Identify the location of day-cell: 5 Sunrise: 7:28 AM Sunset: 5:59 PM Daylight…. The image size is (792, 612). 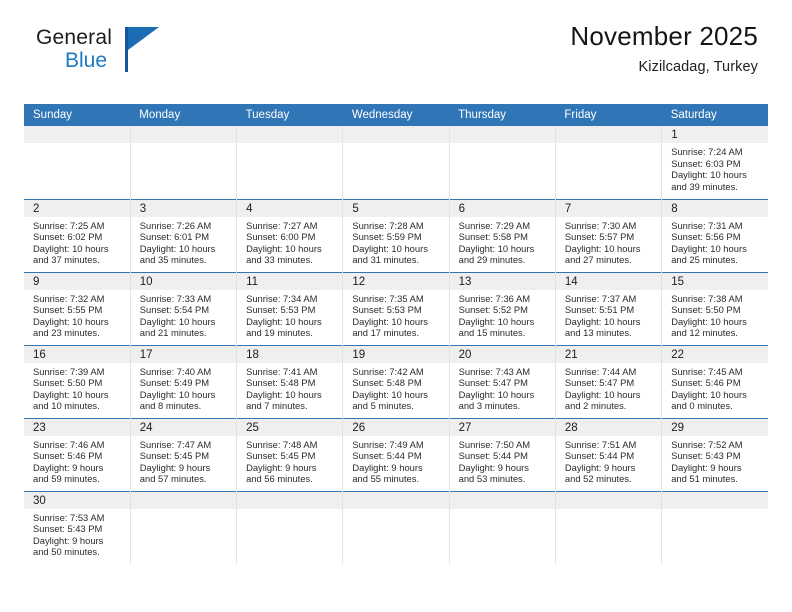
(396, 235).